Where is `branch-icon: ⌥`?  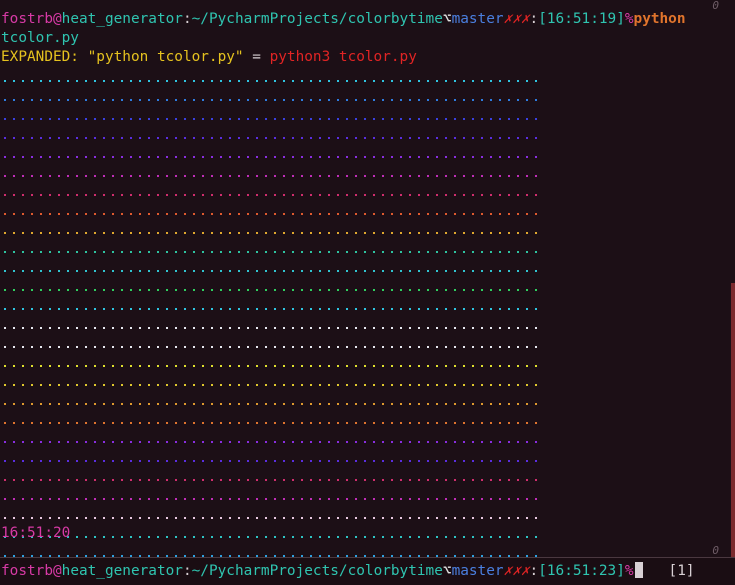
branch-icon: ⌥ is located at coordinates (447, 19).